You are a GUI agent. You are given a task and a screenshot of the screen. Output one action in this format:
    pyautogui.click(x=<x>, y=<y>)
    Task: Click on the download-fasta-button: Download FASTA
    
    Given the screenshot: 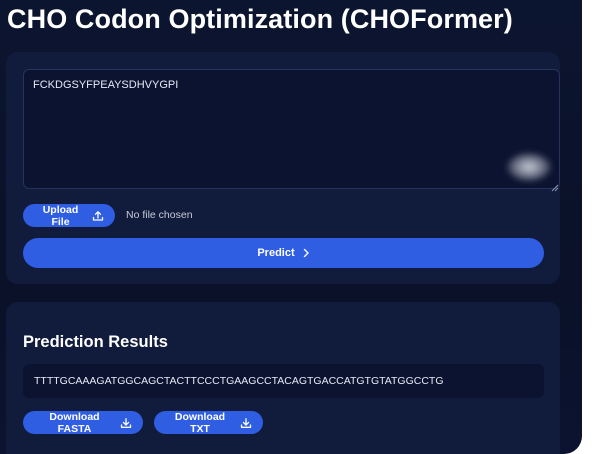 What is the action you would take?
    pyautogui.click(x=83, y=422)
    